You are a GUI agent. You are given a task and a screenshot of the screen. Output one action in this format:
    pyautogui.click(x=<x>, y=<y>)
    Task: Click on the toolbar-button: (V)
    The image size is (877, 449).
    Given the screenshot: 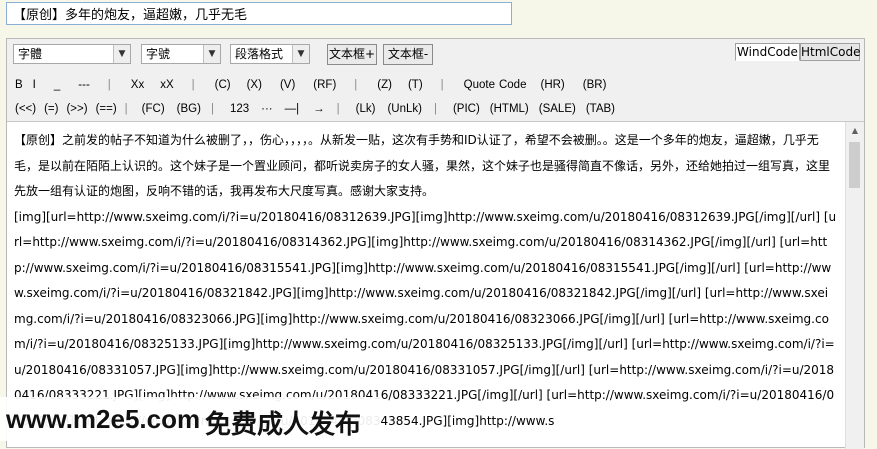 What is the action you would take?
    pyautogui.click(x=287, y=85)
    